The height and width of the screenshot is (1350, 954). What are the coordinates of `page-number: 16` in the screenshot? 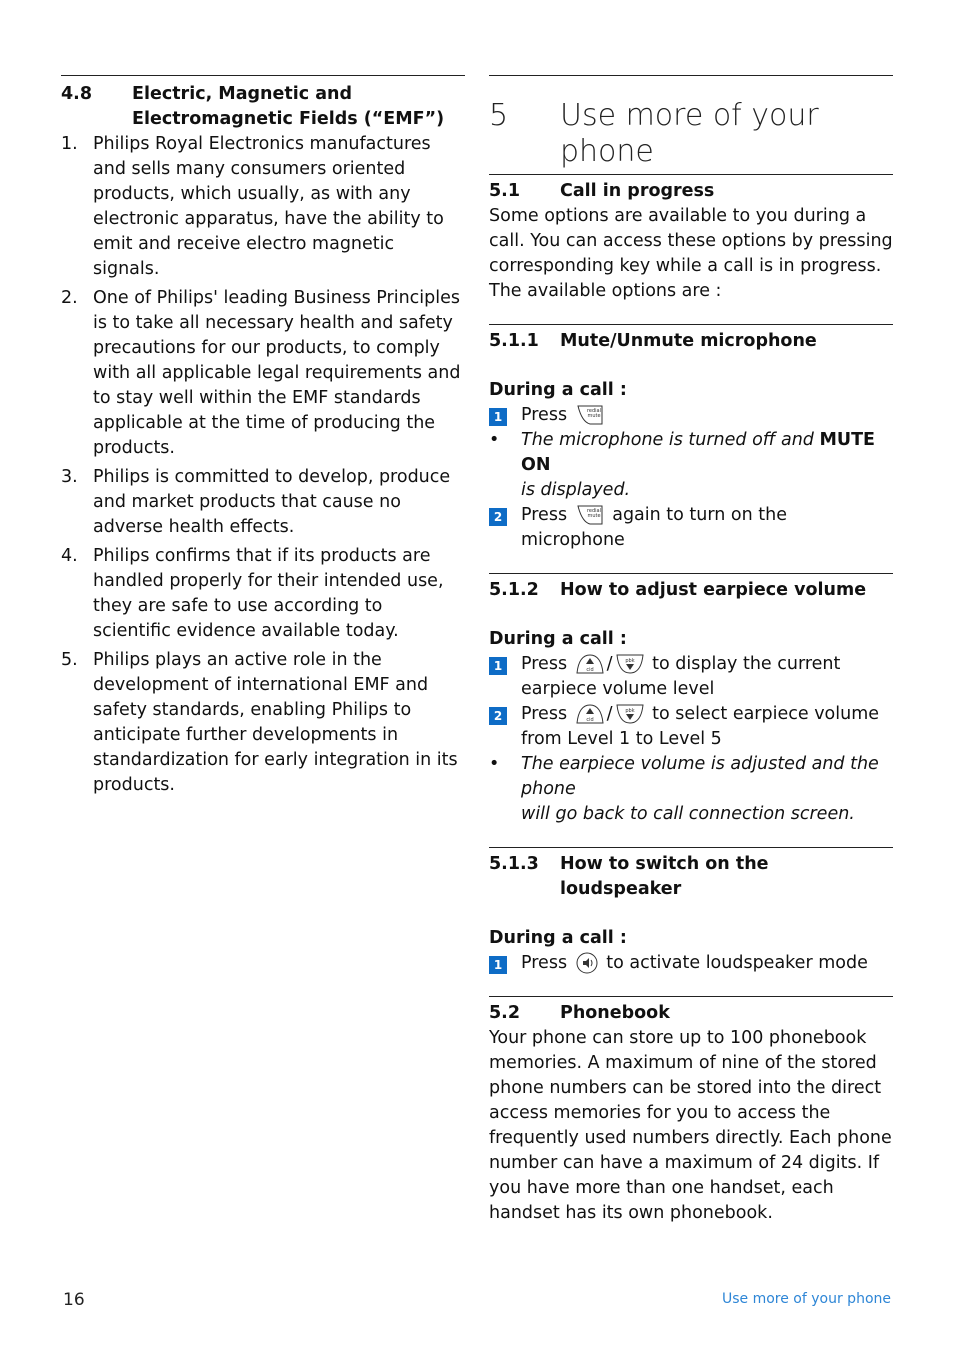 It's located at (74, 1300).